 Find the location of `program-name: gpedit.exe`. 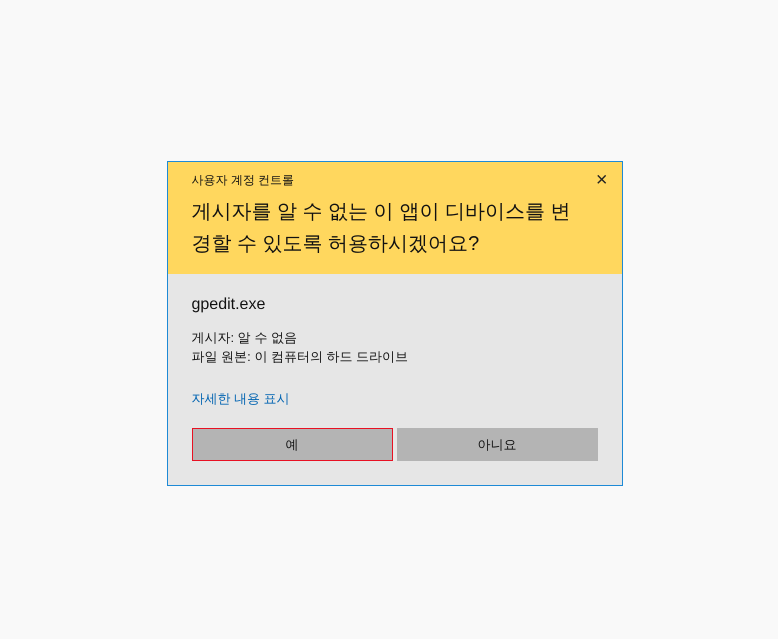

program-name: gpedit.exe is located at coordinates (229, 305).